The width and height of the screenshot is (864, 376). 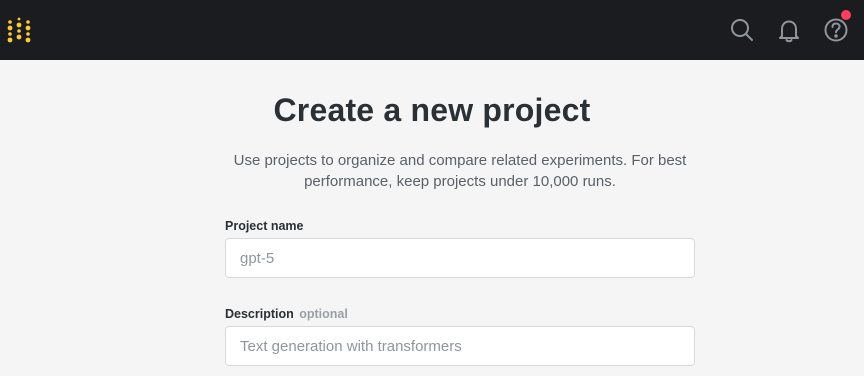 What do you see at coordinates (20, 30) in the screenshot?
I see `wandb-logo-icon` at bounding box center [20, 30].